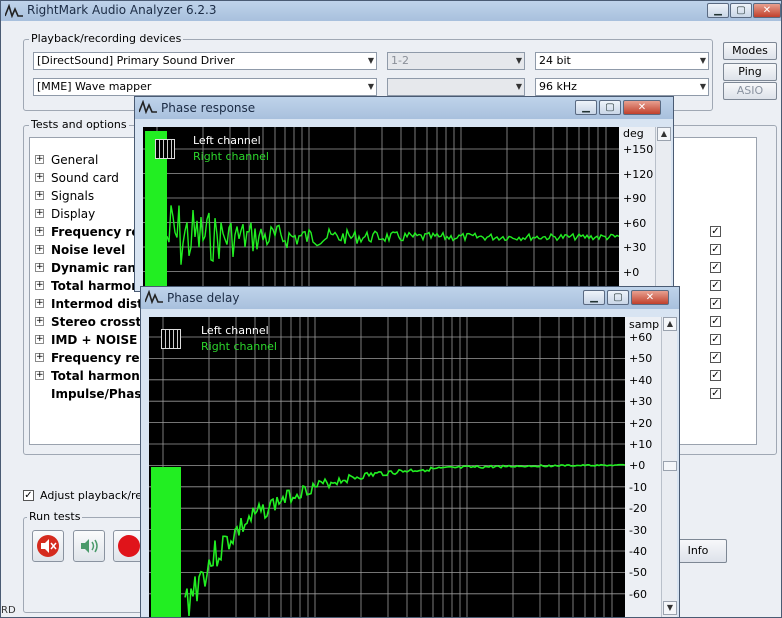 The height and width of the screenshot is (618, 782). What do you see at coordinates (750, 51) in the screenshot?
I see `modes-button: Modes` at bounding box center [750, 51].